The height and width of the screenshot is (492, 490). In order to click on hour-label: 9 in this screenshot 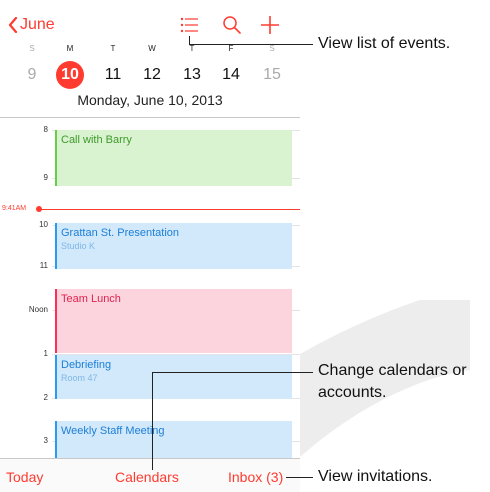, I will do `click(45, 177)`.